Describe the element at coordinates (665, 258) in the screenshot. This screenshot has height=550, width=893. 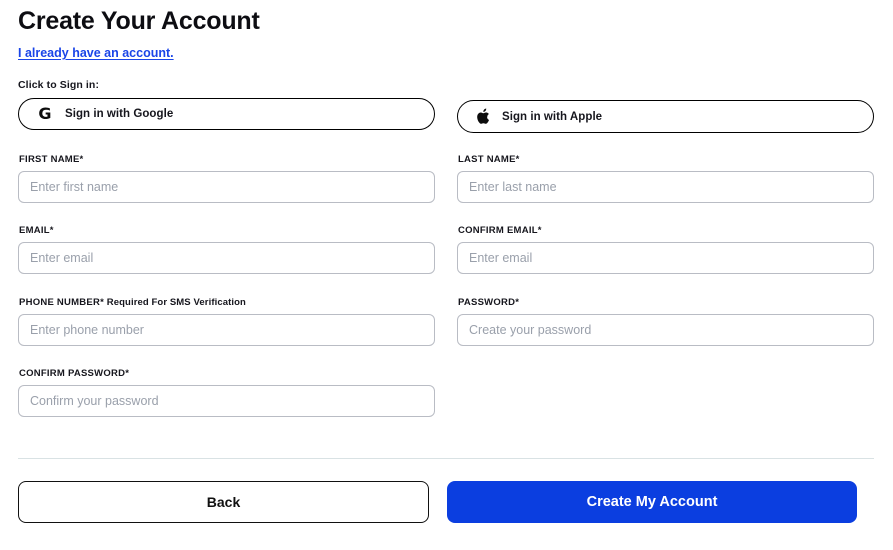
I see `confirm-email-input` at that location.